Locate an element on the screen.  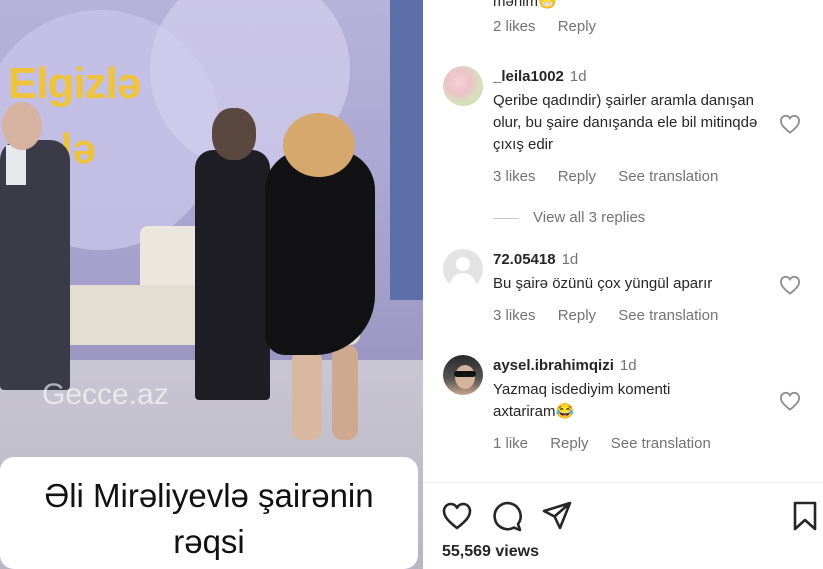
comment-text: Yazmaq isdediyim komenti axtariram😂 is located at coordinates (582, 400).